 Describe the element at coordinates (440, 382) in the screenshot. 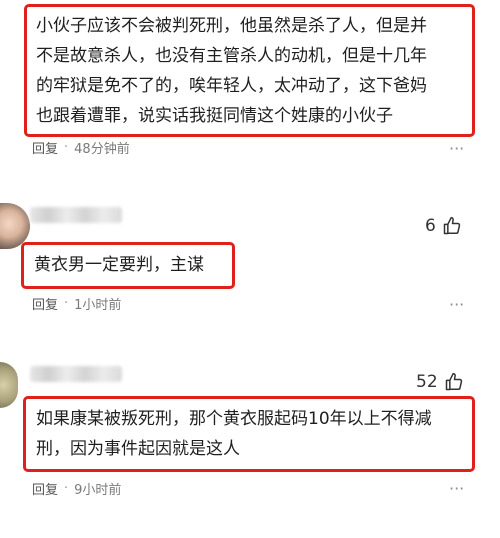

I see `comment-3-like-button: 52` at that location.